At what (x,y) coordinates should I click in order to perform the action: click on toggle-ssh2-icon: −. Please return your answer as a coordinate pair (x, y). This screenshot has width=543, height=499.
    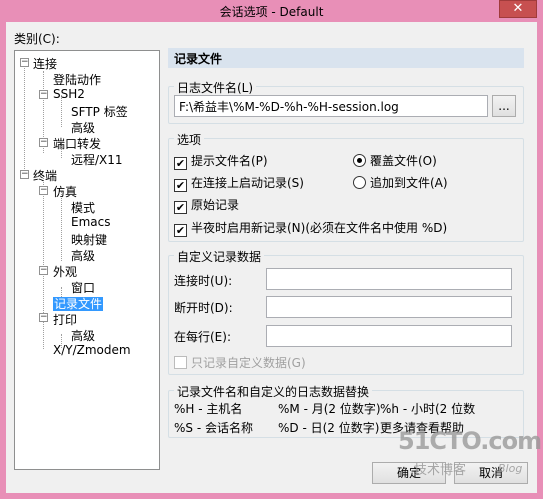
    Looking at the image, I should click on (43, 94).